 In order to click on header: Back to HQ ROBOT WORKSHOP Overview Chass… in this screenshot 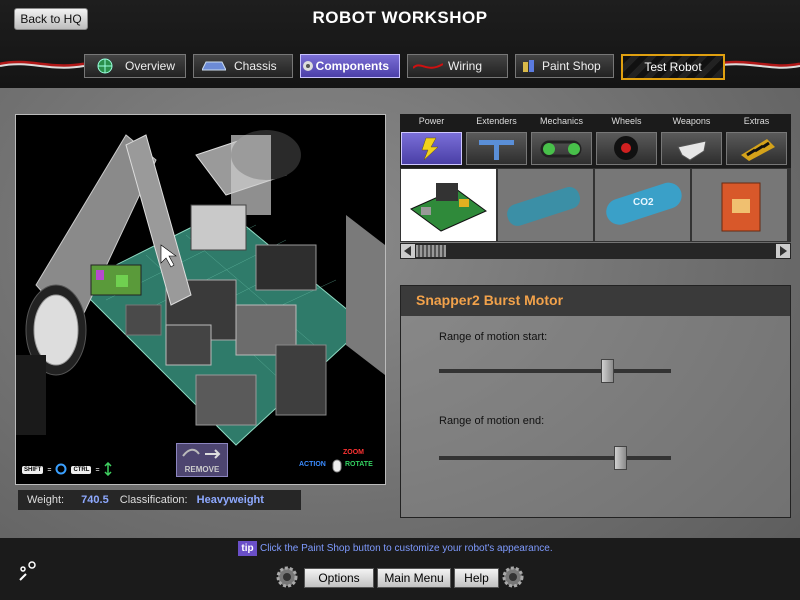, I will do `click(400, 44)`.